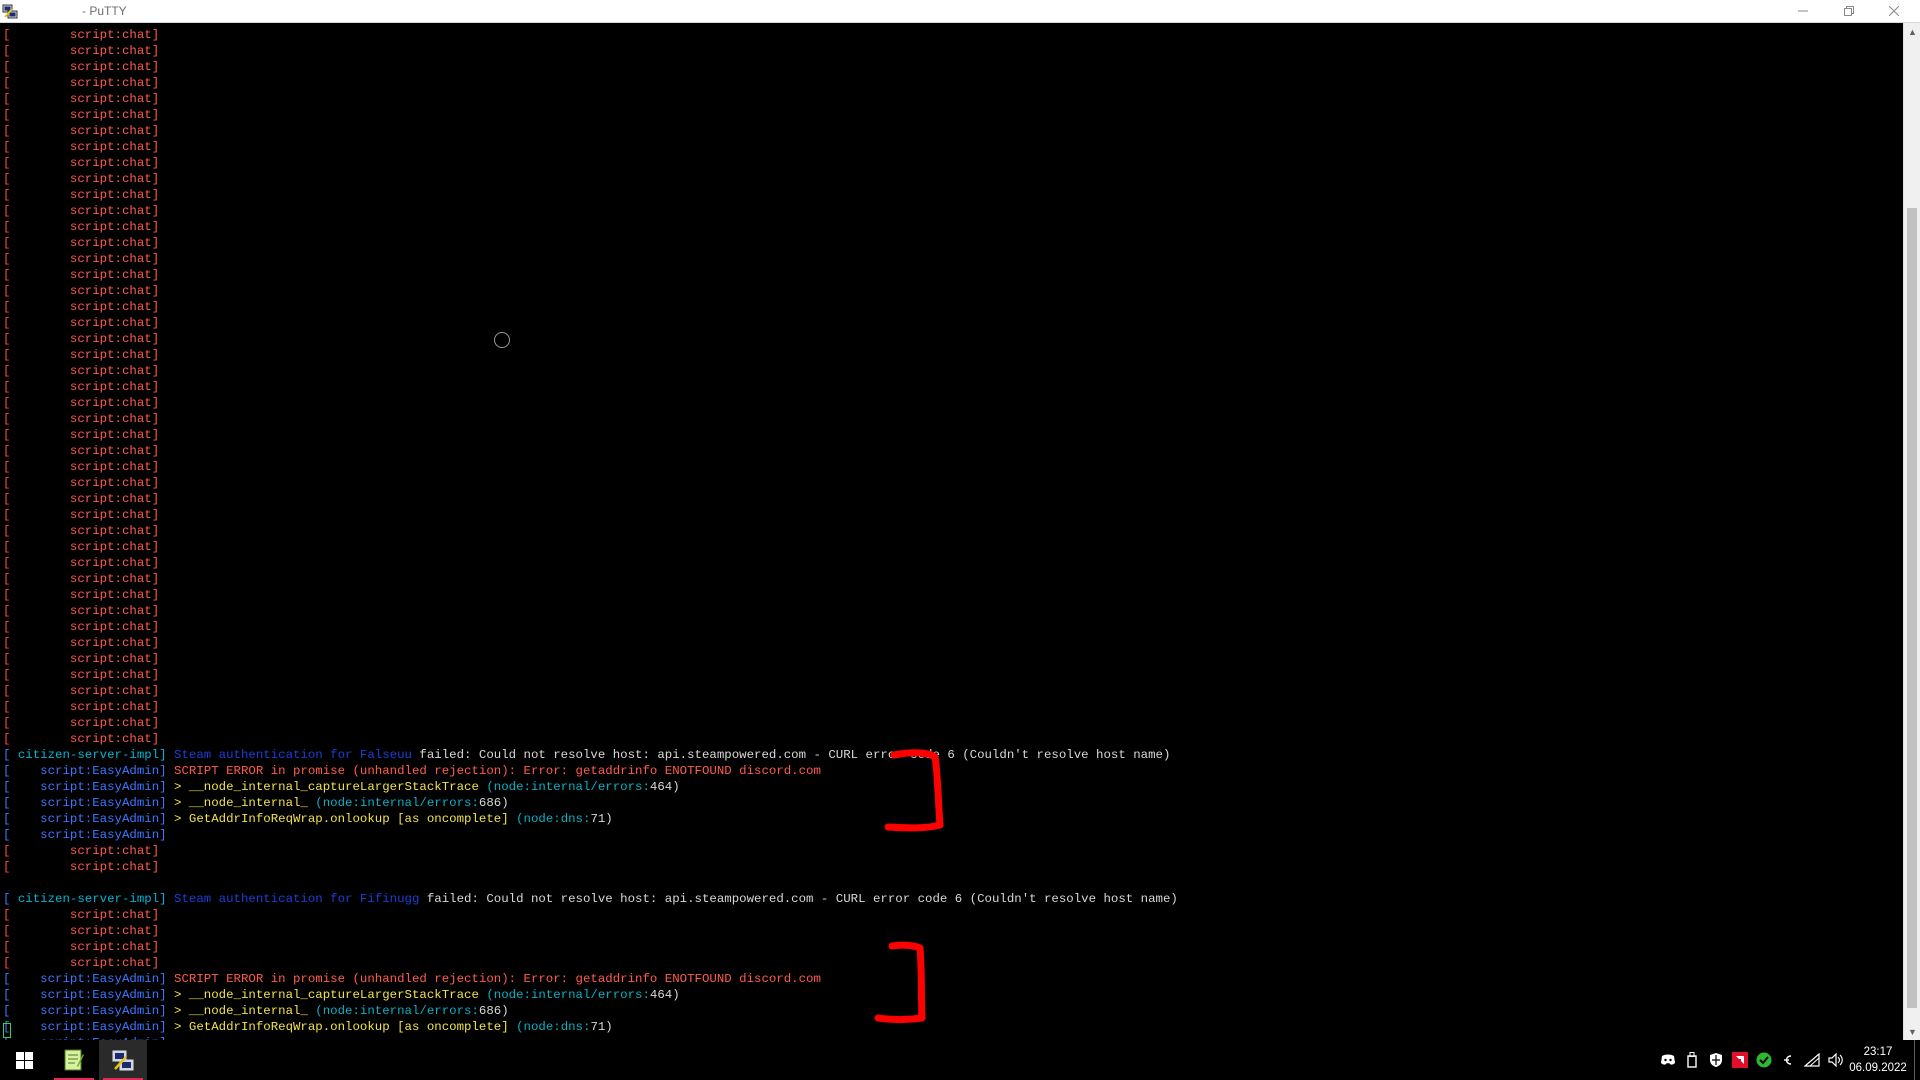  What do you see at coordinates (1878, 1068) in the screenshot?
I see `clock-date: 06.09.2022` at bounding box center [1878, 1068].